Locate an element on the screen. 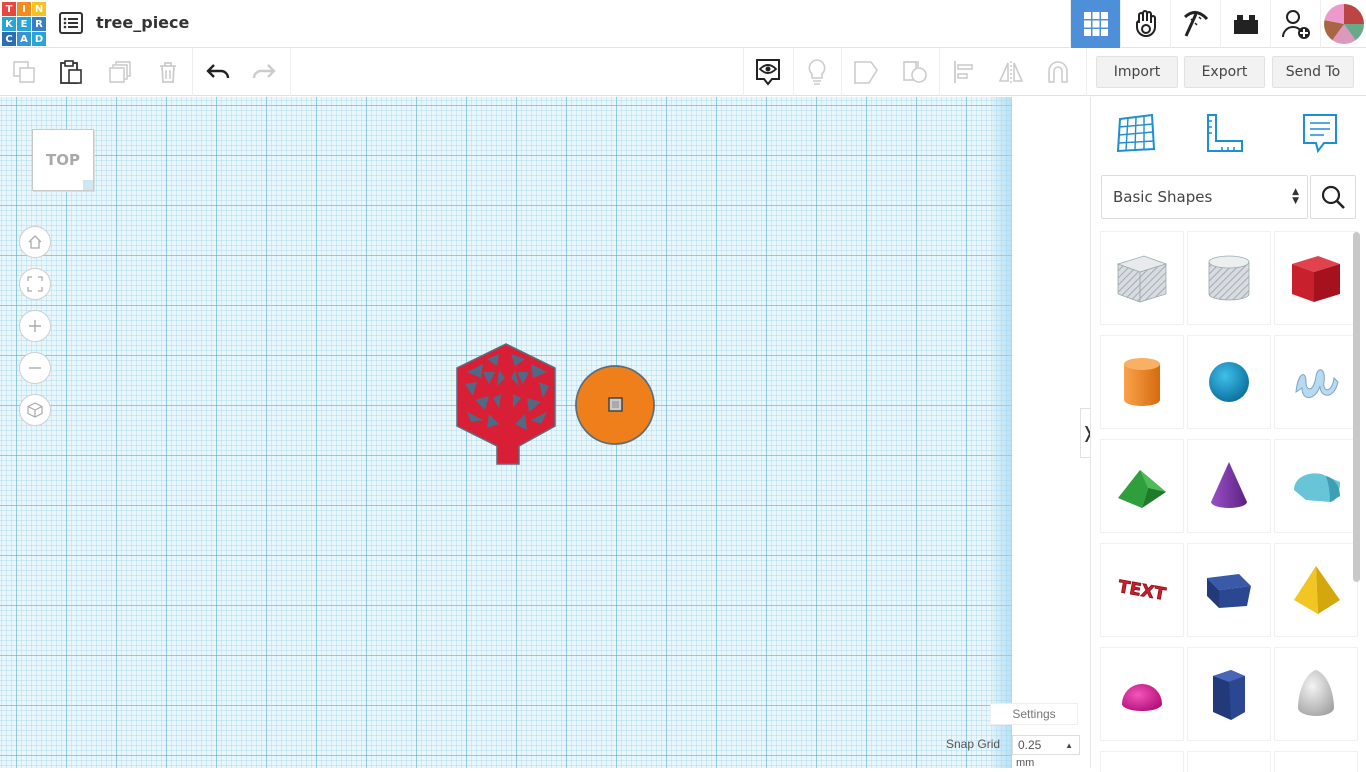  bricks-icon is located at coordinates (1245, 24).